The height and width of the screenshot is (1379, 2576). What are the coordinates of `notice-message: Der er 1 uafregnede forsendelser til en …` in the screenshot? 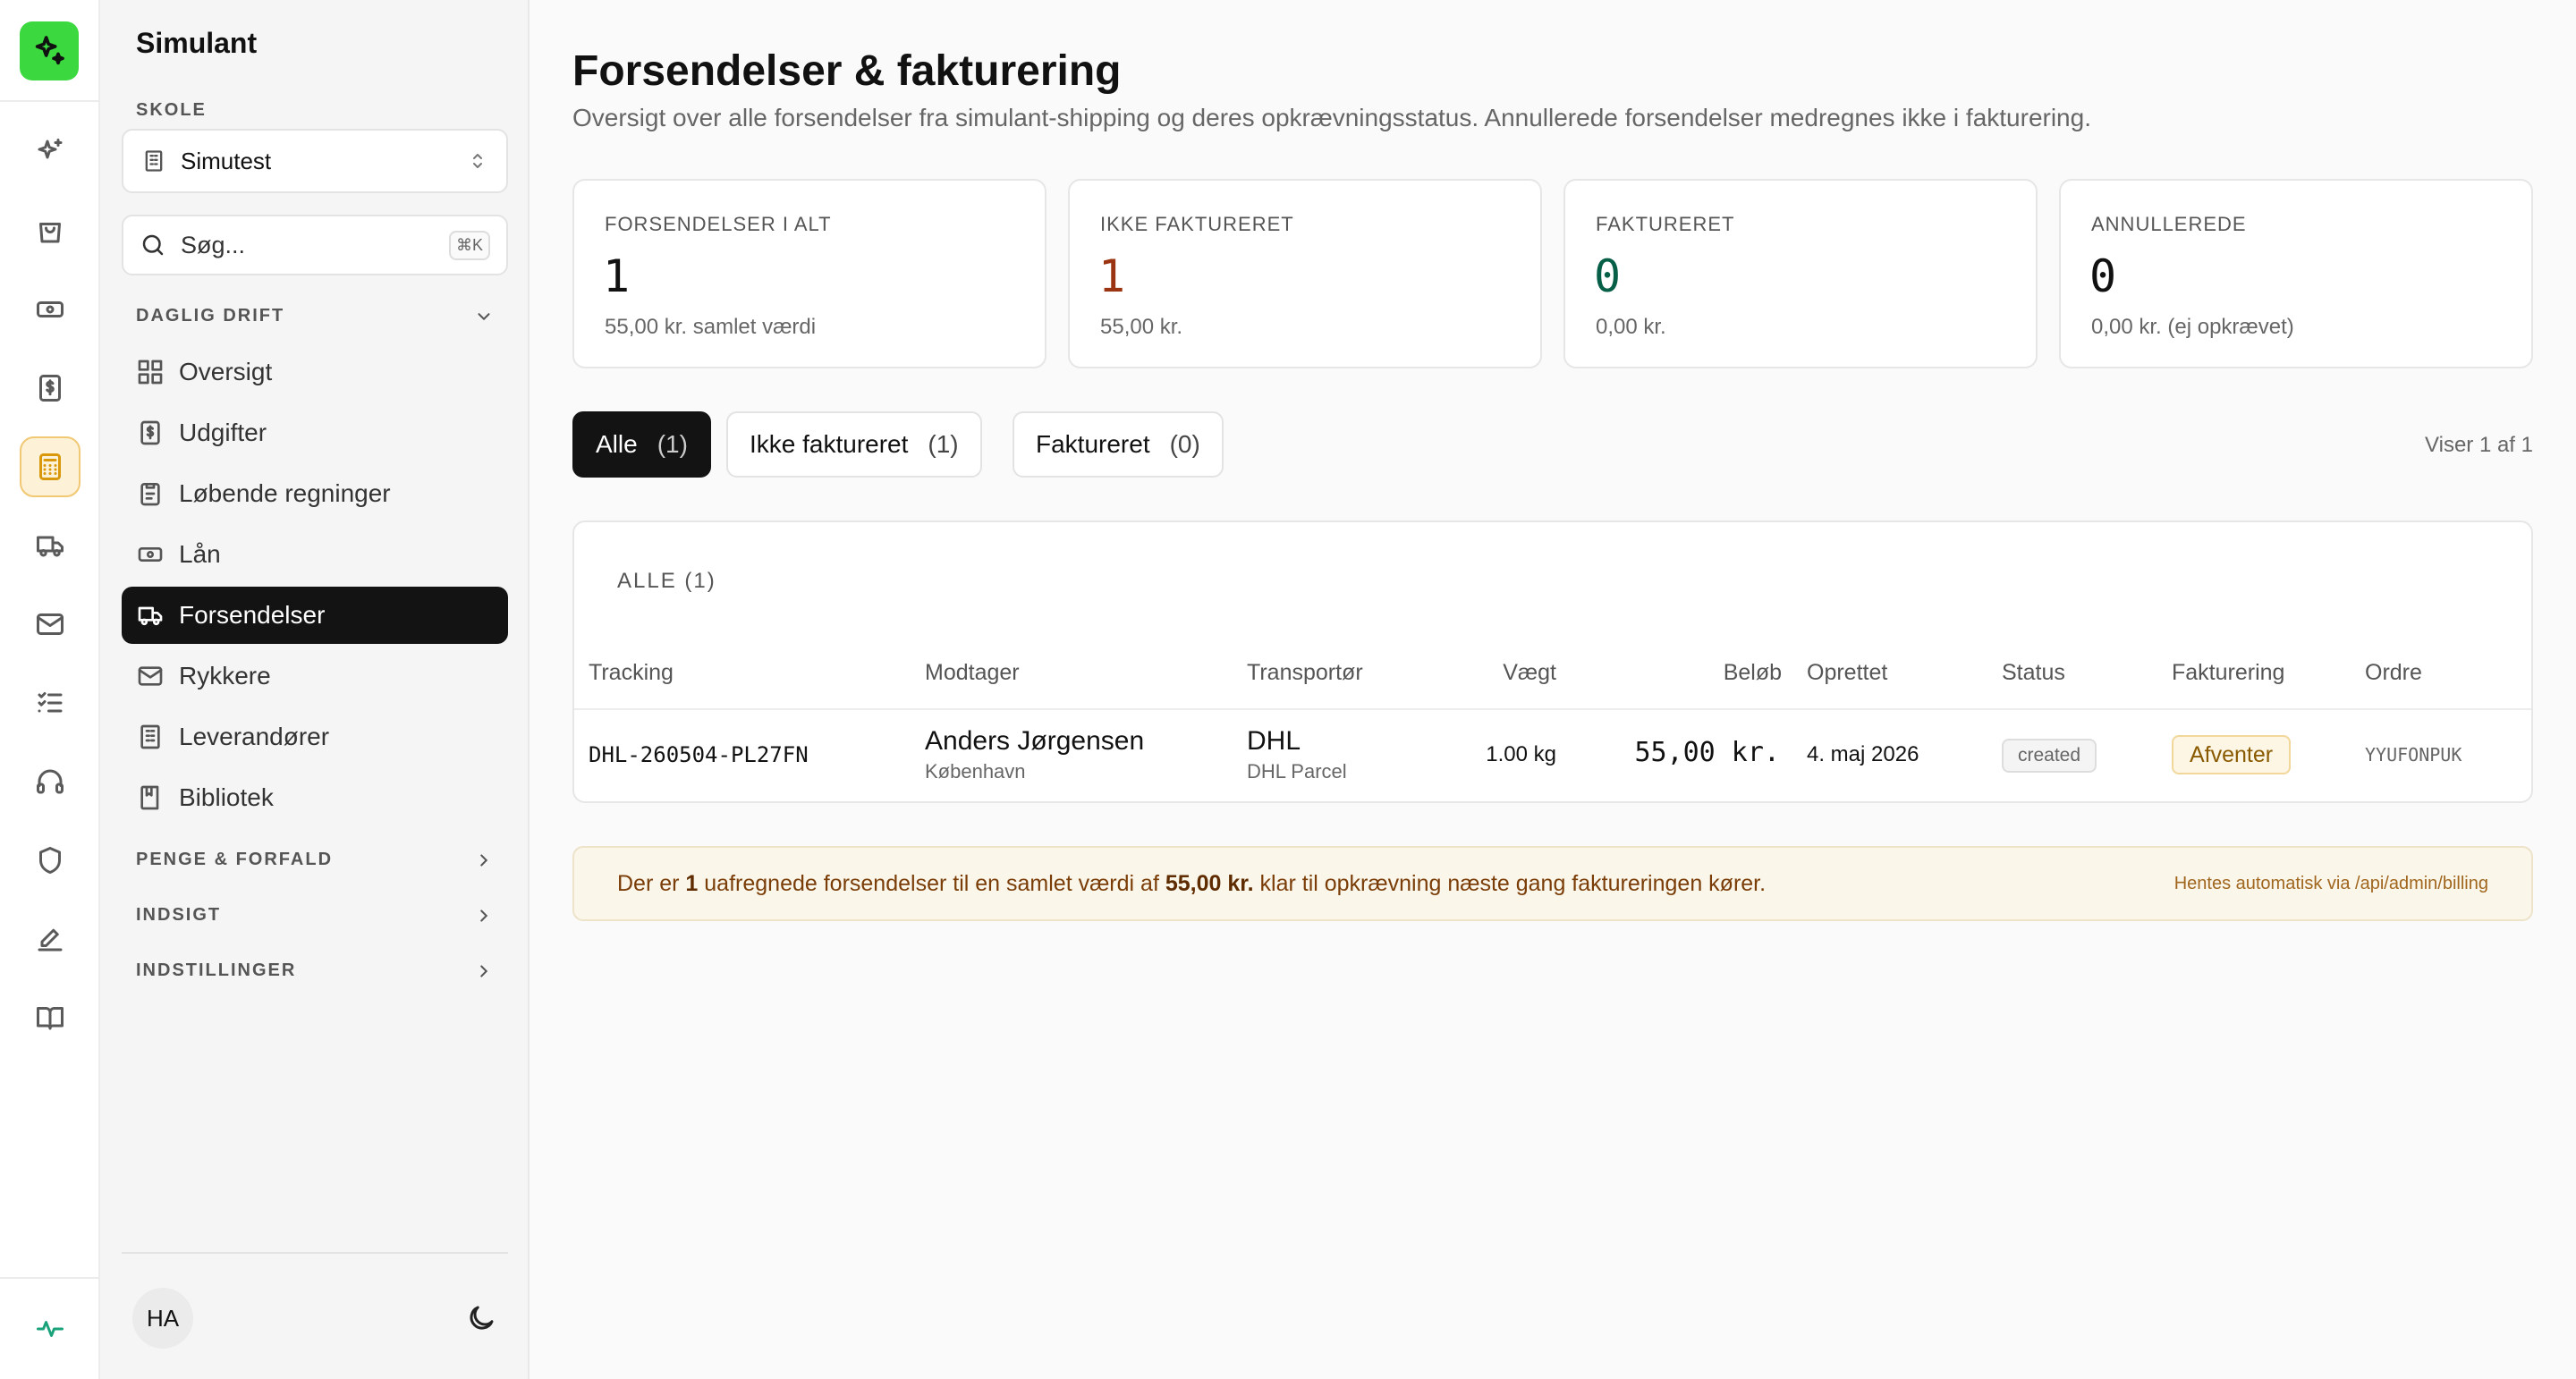 It's located at (1192, 883).